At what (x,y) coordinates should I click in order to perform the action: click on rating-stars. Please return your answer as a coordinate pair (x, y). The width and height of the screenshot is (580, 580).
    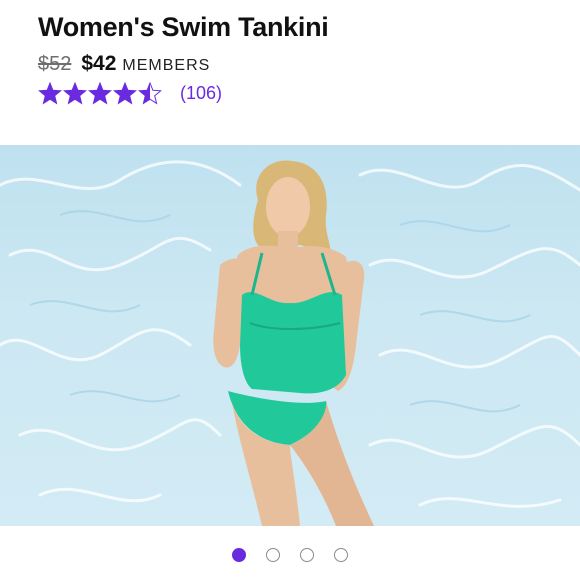
    Looking at the image, I should click on (100, 93).